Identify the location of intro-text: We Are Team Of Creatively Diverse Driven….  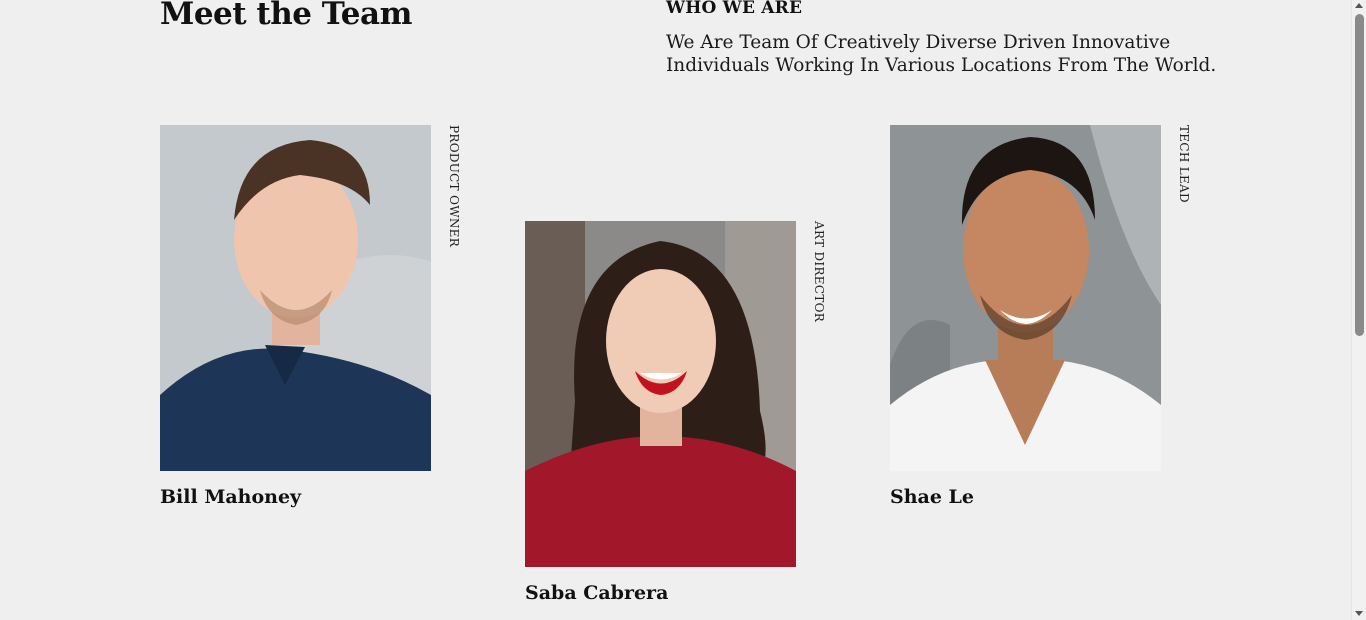
(941, 54).